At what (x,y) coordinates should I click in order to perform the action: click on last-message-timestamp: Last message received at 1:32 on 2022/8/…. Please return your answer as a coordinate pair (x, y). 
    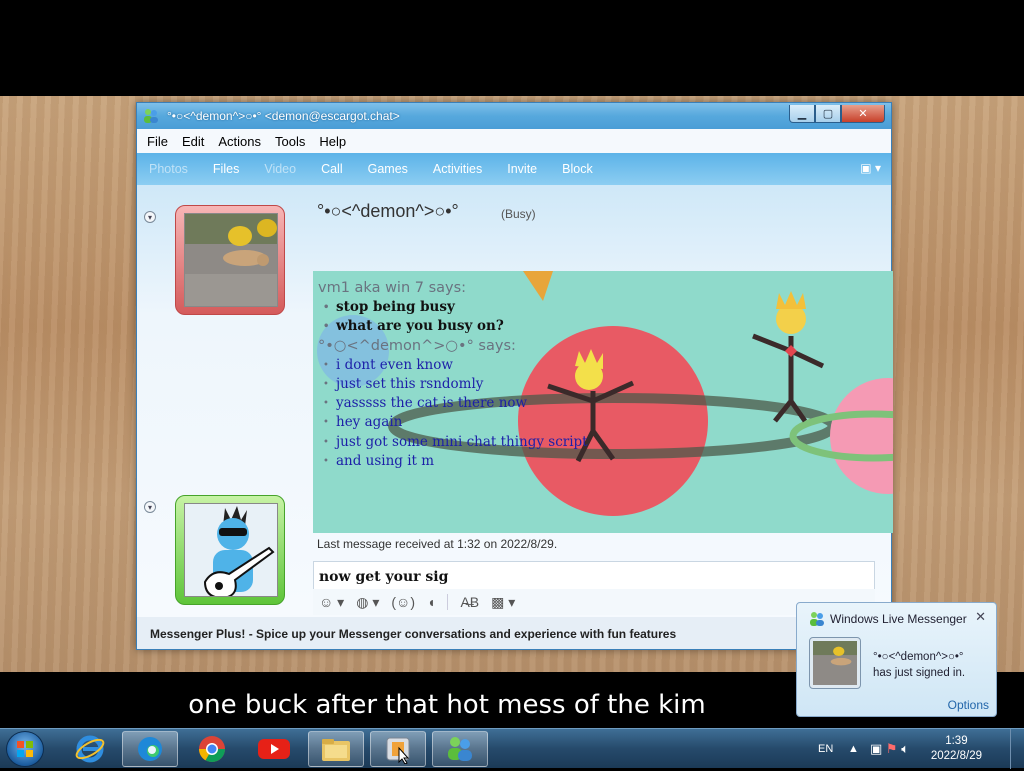
    Looking at the image, I should click on (437, 544).